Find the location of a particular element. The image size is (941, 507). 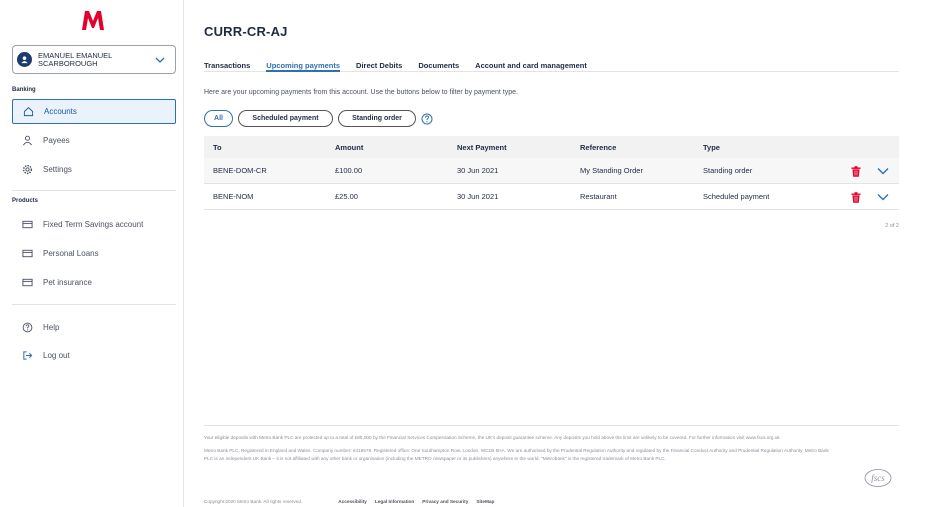

gear-icon is located at coordinates (27, 169).